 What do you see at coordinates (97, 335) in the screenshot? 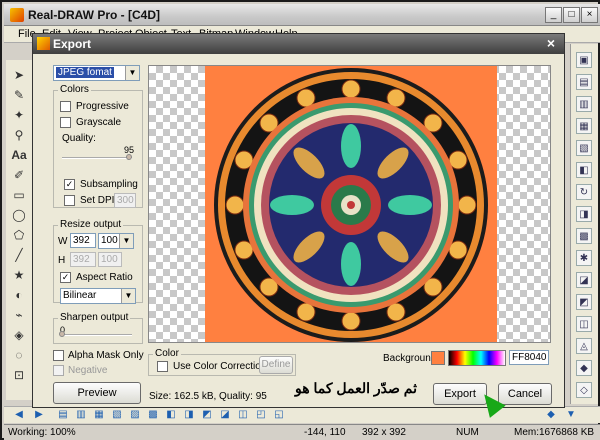
I see `sharpen-slider` at bounding box center [97, 335].